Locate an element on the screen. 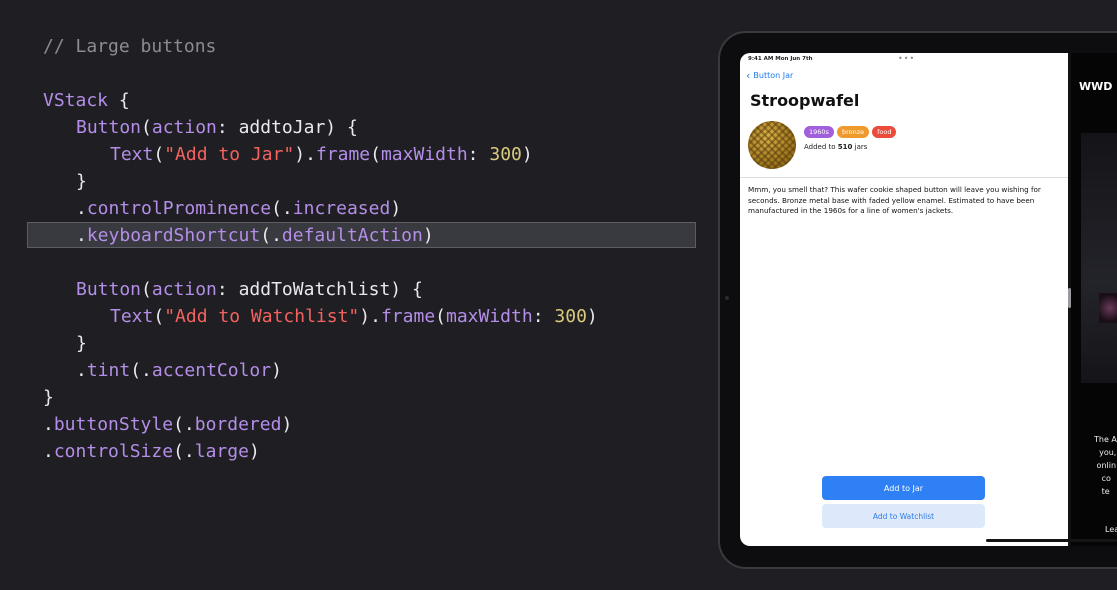 This screenshot has height=590, width=1117. code-line-12: } is located at coordinates (48, 397).